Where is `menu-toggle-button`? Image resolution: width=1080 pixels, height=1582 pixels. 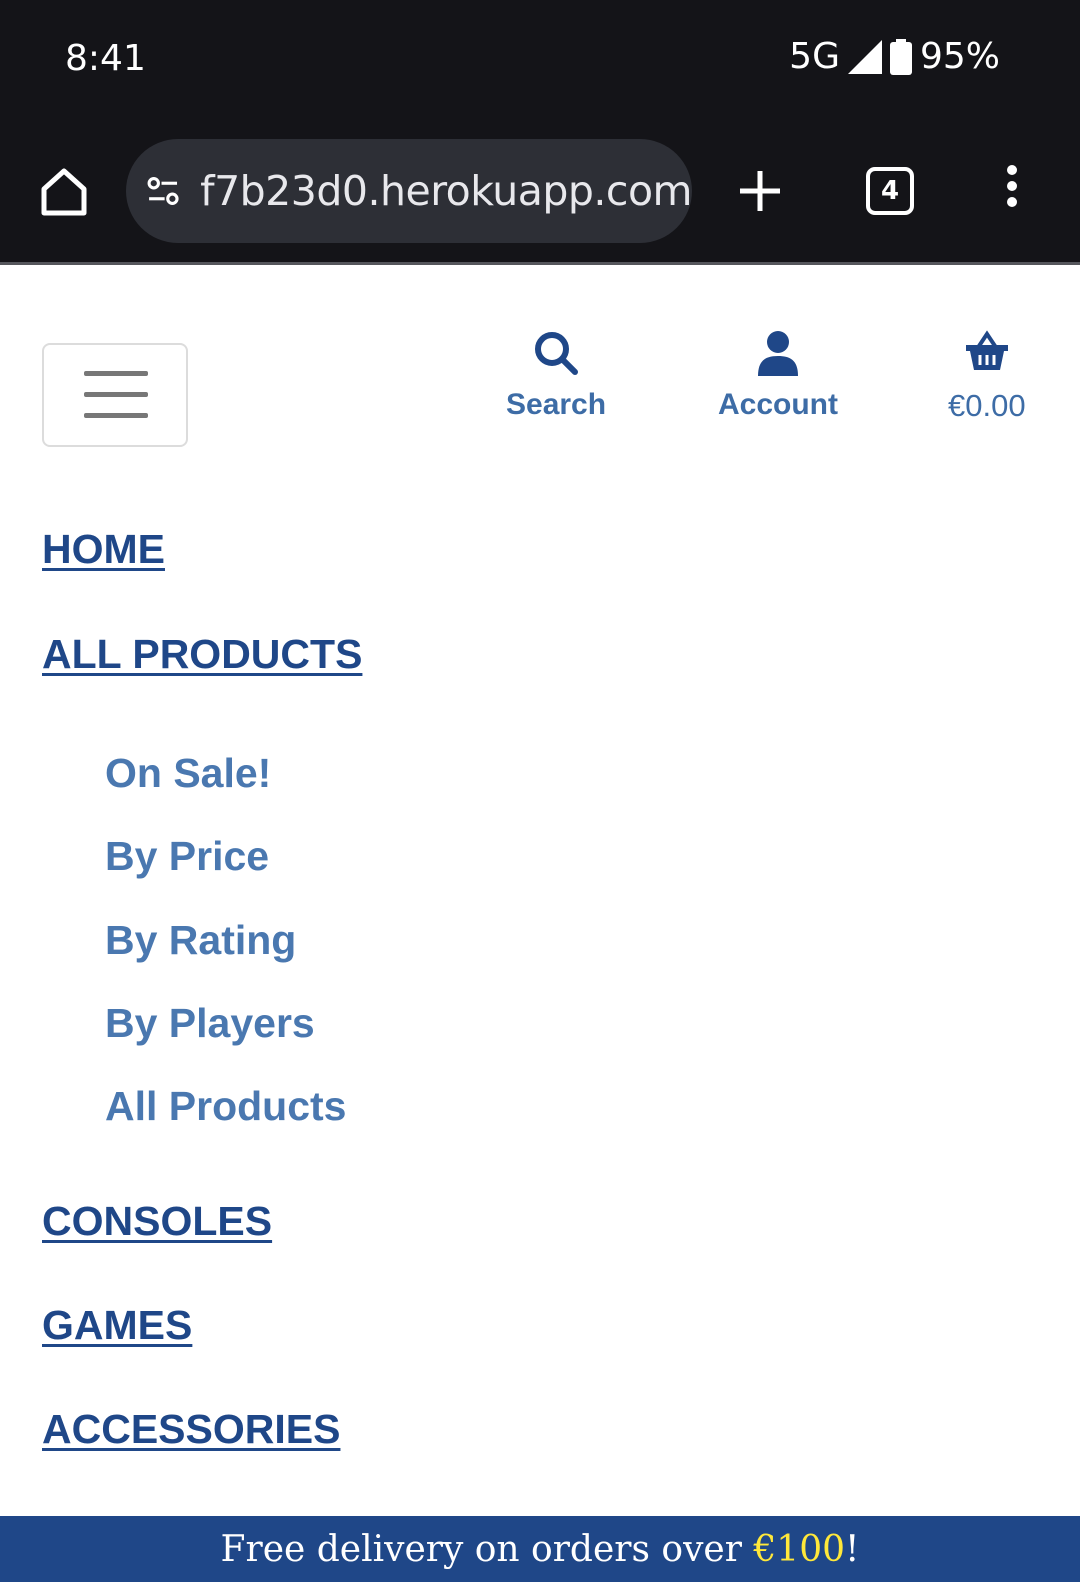
menu-toggle-button is located at coordinates (115, 395).